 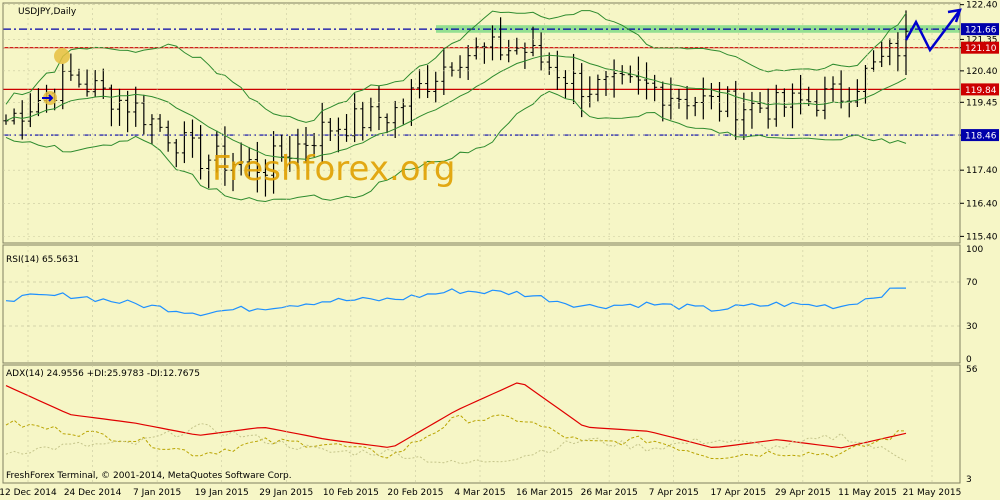 I want to click on adx-tick-label: 56, so click(x=972, y=370).